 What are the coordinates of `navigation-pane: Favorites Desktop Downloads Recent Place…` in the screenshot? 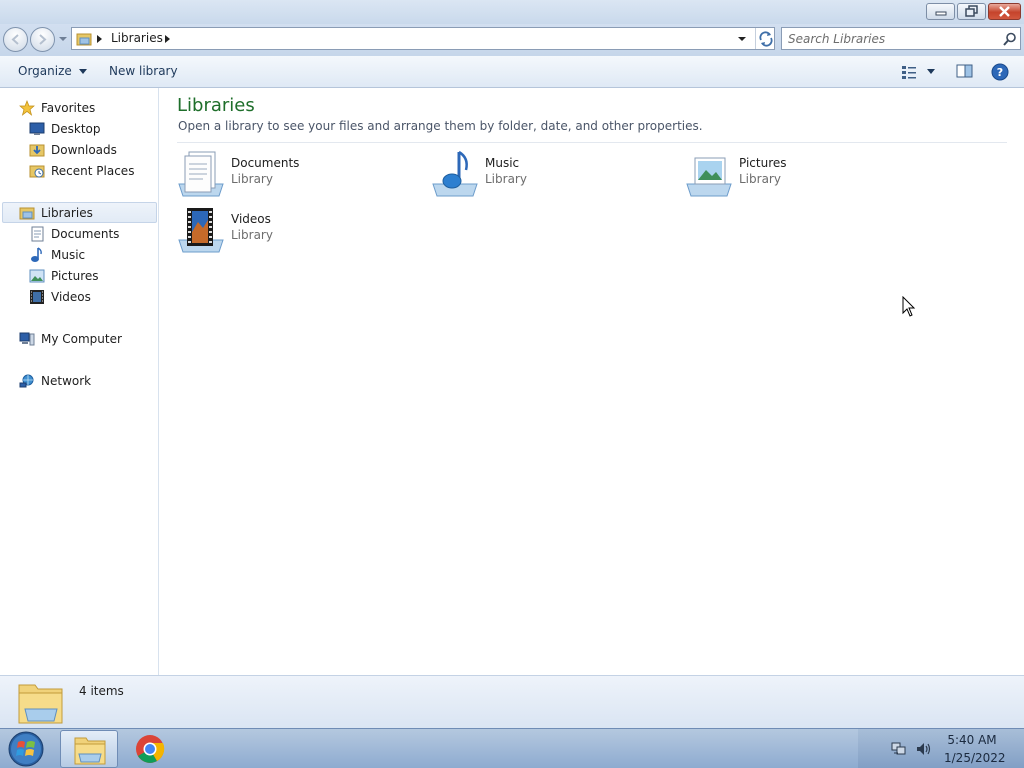 It's located at (79, 381).